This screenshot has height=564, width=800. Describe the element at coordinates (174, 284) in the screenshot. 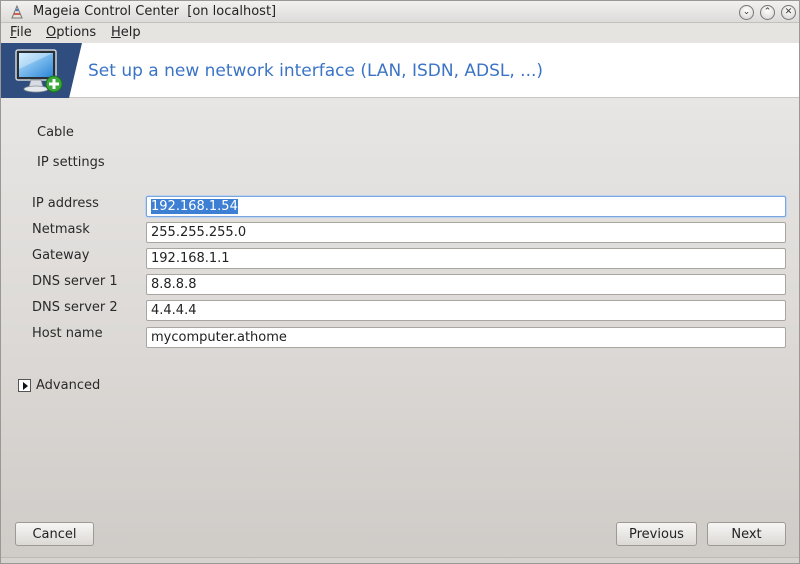

I see `dns-server-1-value: 8.8.8.8` at that location.